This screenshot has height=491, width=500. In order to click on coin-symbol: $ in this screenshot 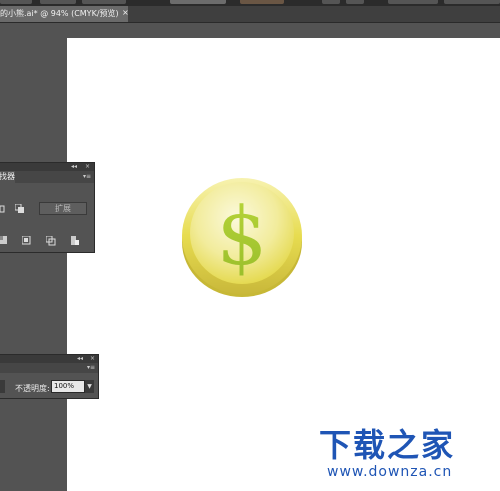, I will do `click(242, 236)`.